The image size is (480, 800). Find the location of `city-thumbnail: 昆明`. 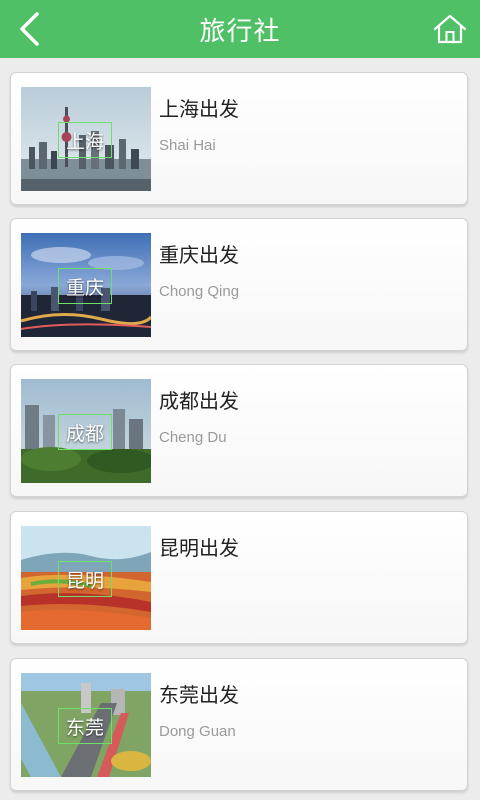

city-thumbnail: 昆明 is located at coordinates (86, 578).